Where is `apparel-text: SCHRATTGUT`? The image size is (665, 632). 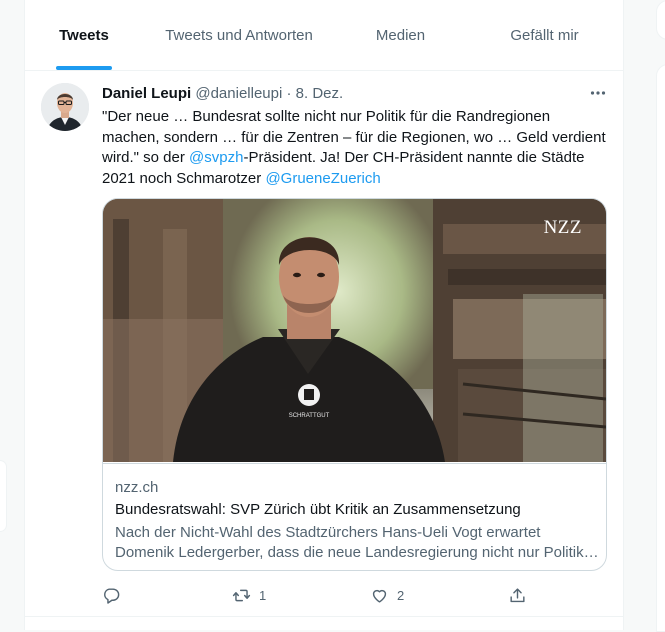 apparel-text: SCHRATTGUT is located at coordinates (309, 416).